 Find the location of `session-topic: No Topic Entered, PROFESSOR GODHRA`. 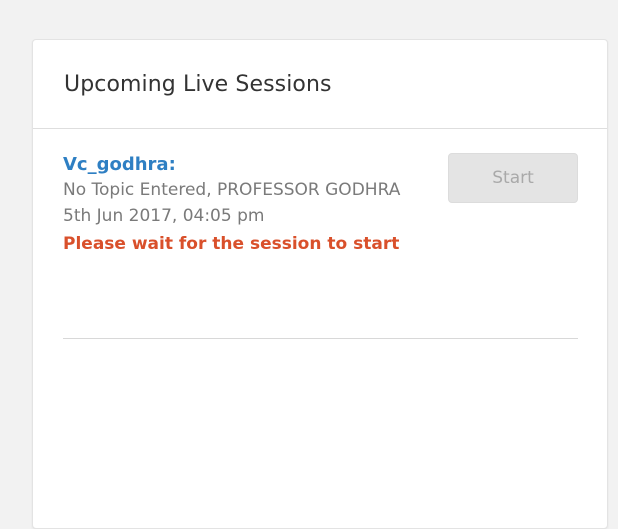

session-topic: No Topic Entered, PROFESSOR GODHRA is located at coordinates (232, 190).